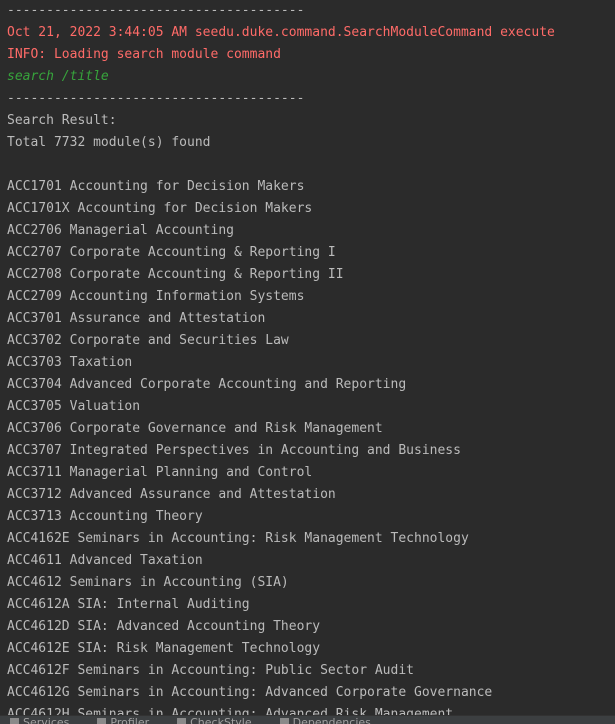  I want to click on tool-window-bar: Services Profiler CheckStyle Dependencies, so click(307, 719).